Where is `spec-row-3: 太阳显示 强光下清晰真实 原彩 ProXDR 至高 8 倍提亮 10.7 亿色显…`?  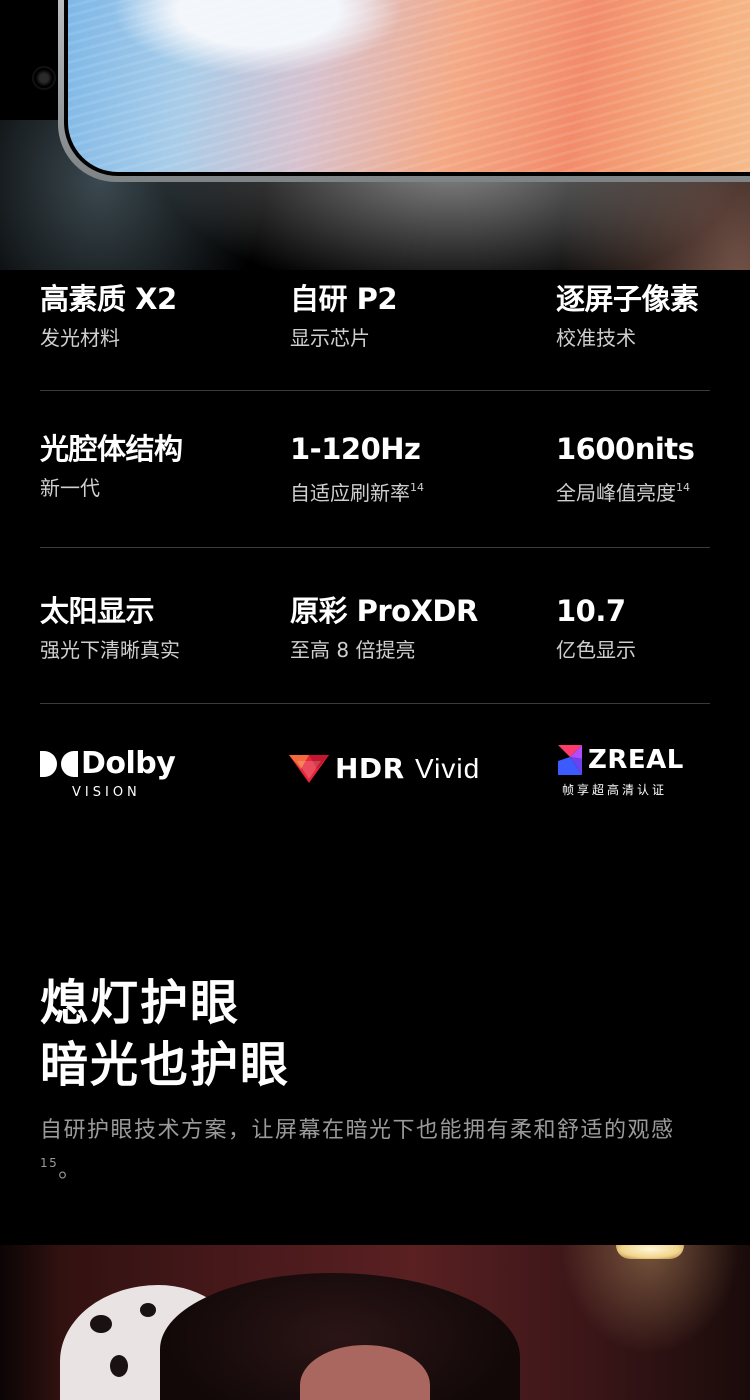 spec-row-3: 太阳显示 强光下清晰真实 原彩 ProXDR 至高 8 倍提亮 10.7 亿色显… is located at coordinates (375, 652).